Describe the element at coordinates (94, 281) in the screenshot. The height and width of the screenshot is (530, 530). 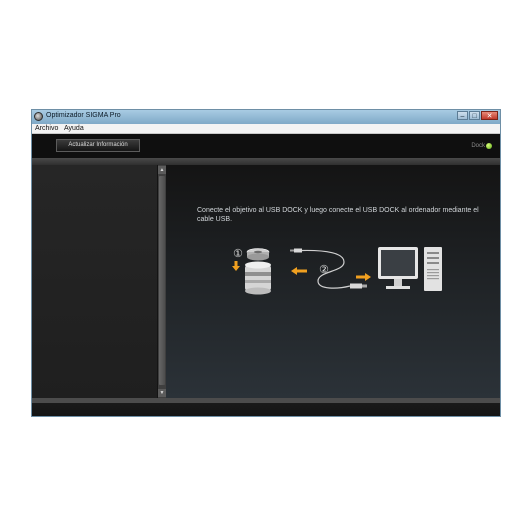
I see `lens-list-panel` at that location.